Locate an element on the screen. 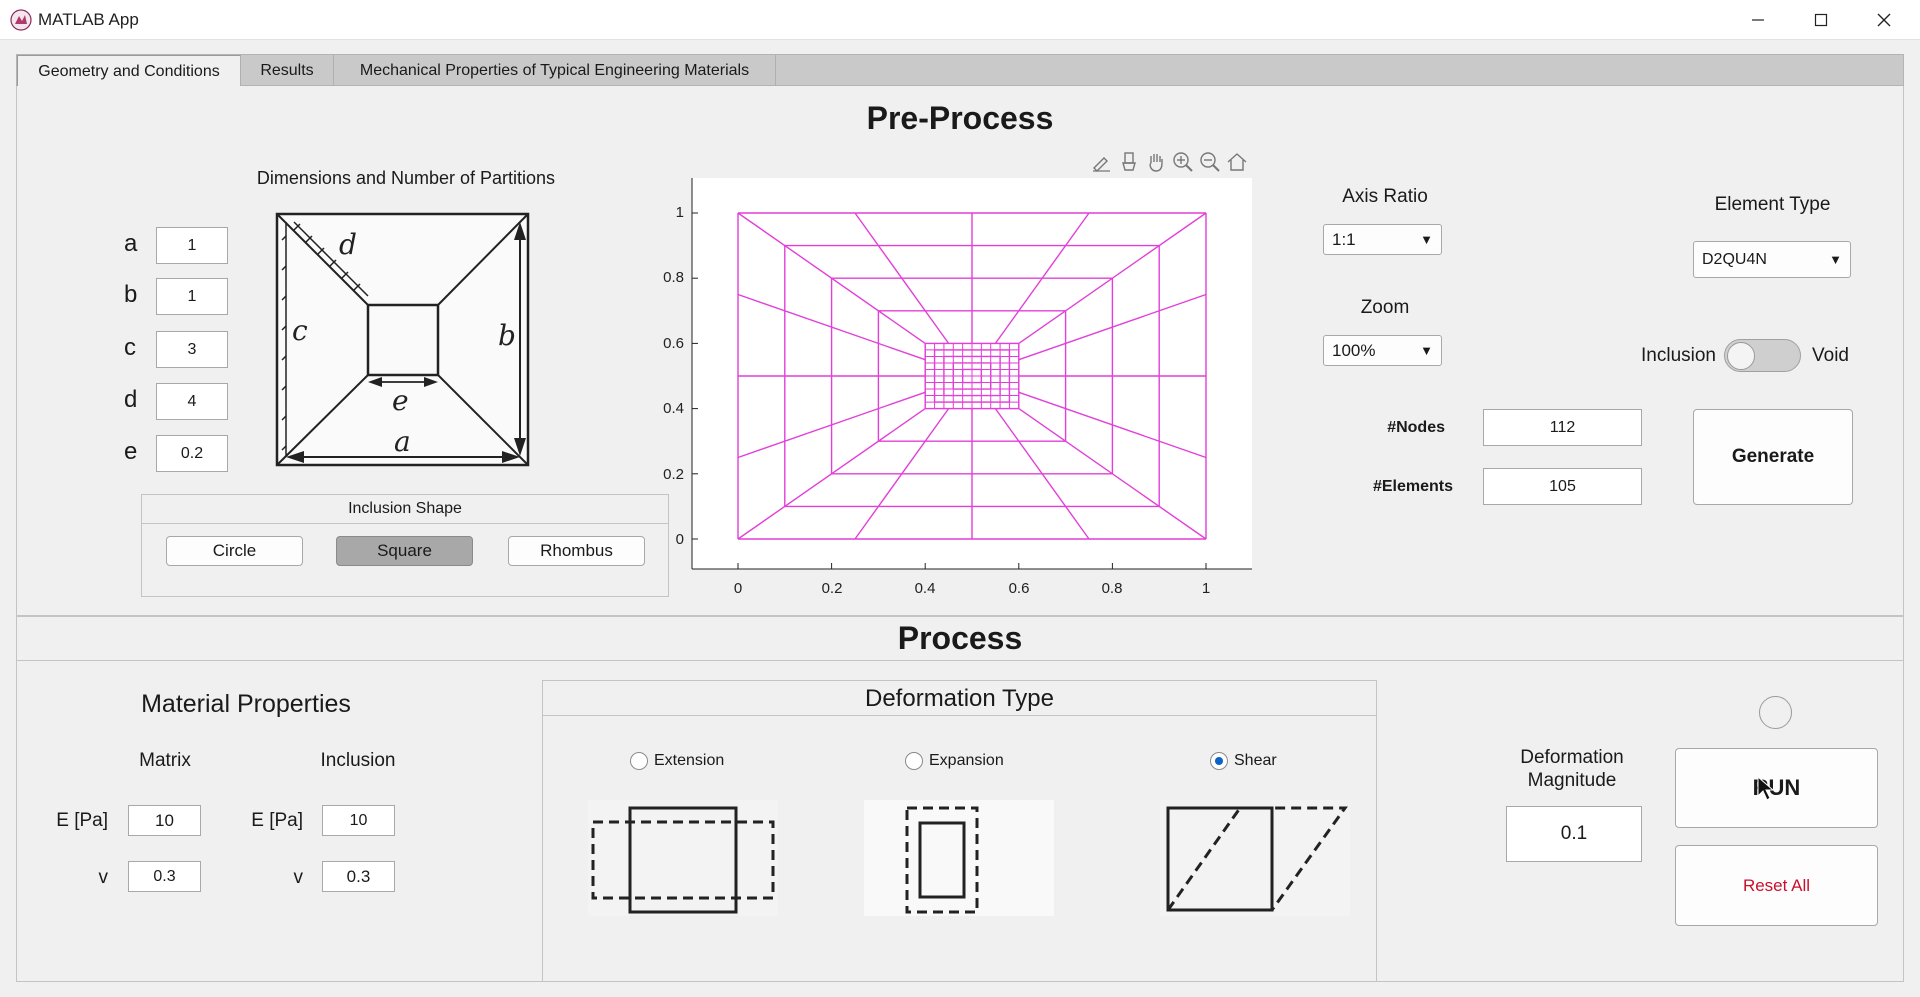 The width and height of the screenshot is (1920, 997). diagram-label-b: b is located at coordinates (507, 335).